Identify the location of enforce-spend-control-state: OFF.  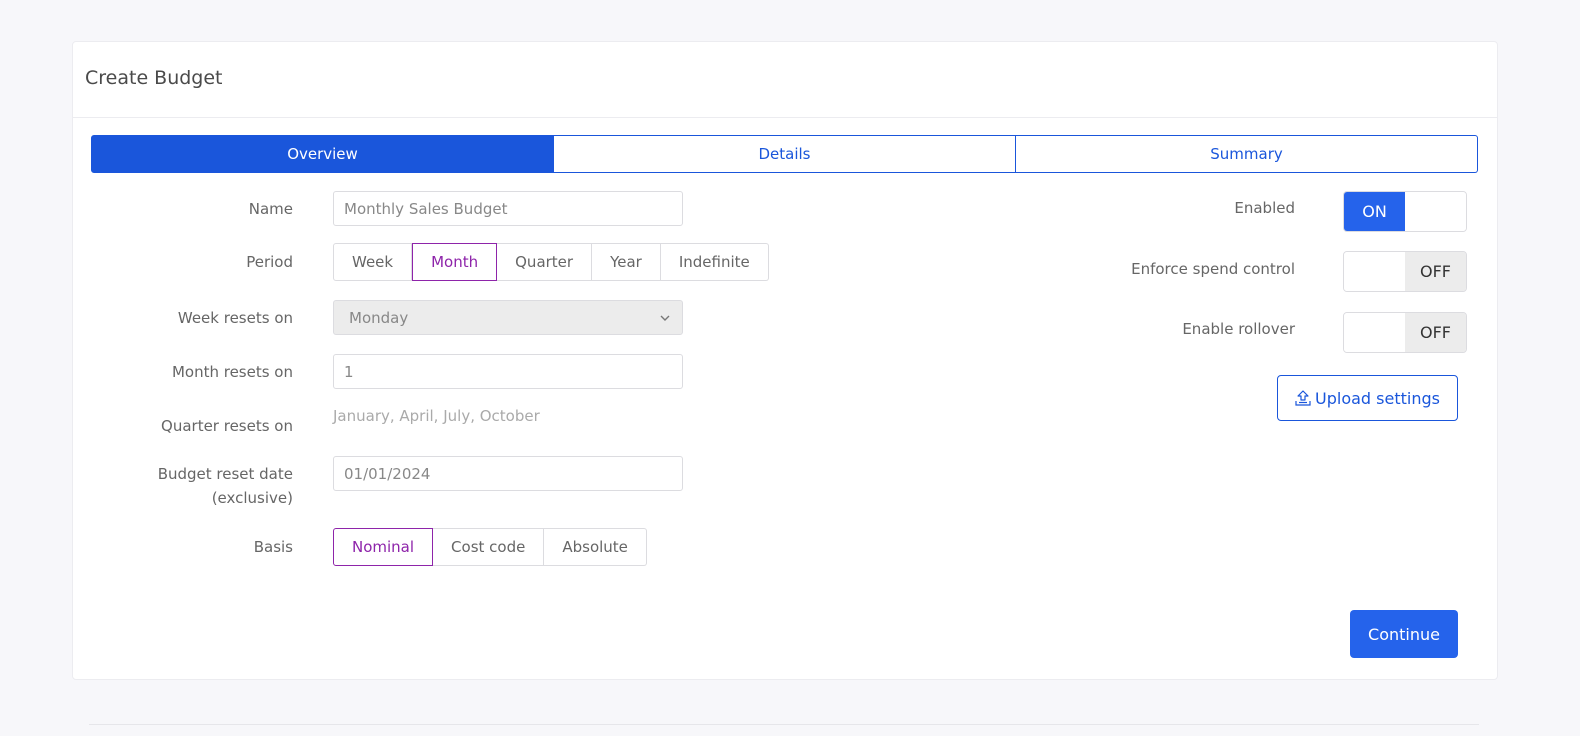
(1435, 271).